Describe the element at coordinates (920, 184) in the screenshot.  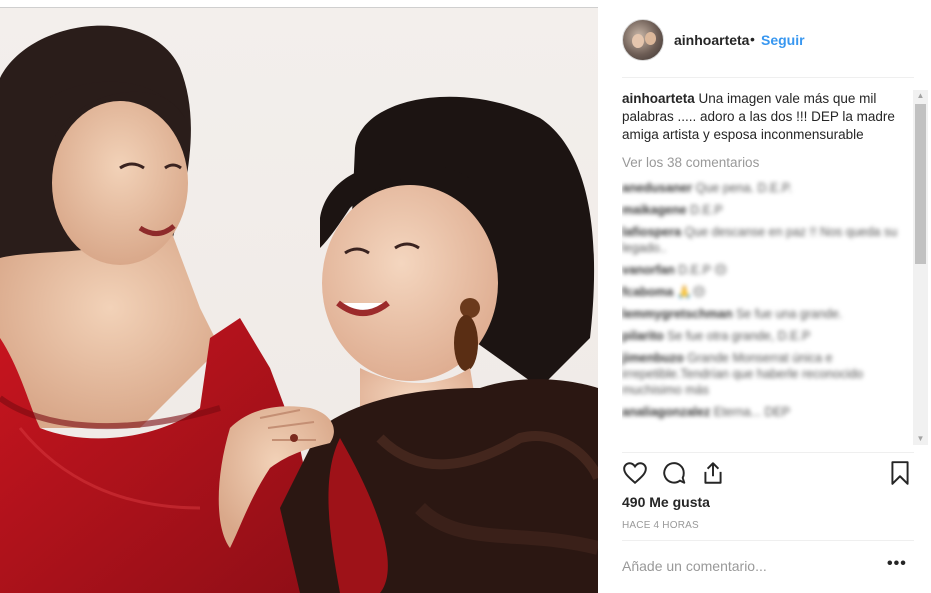
I see `scrollbar-thumb` at that location.